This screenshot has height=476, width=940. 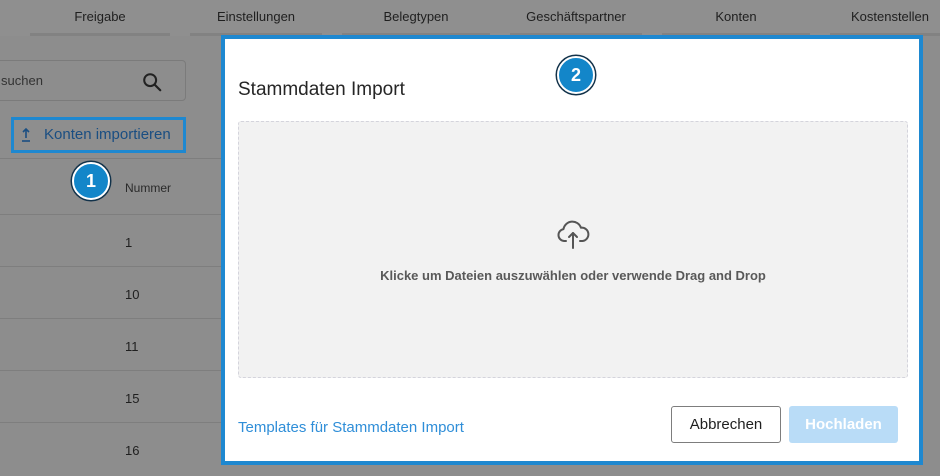 What do you see at coordinates (321, 89) in the screenshot?
I see `dialog-title: Stammdaten Import` at bounding box center [321, 89].